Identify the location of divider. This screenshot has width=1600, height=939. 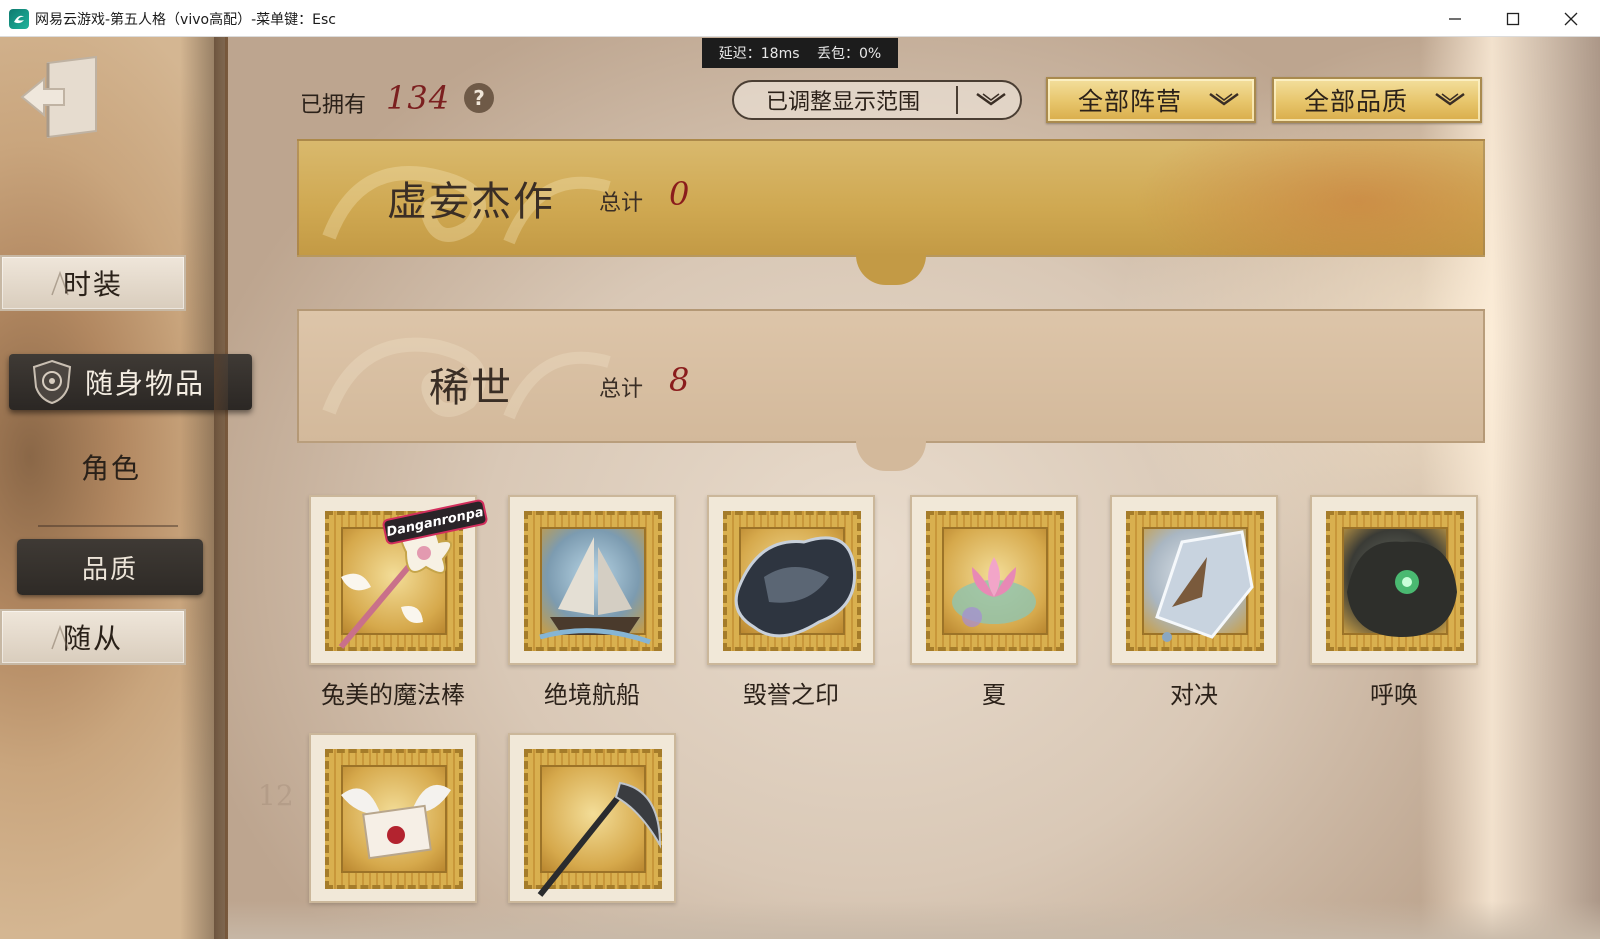
(108, 526).